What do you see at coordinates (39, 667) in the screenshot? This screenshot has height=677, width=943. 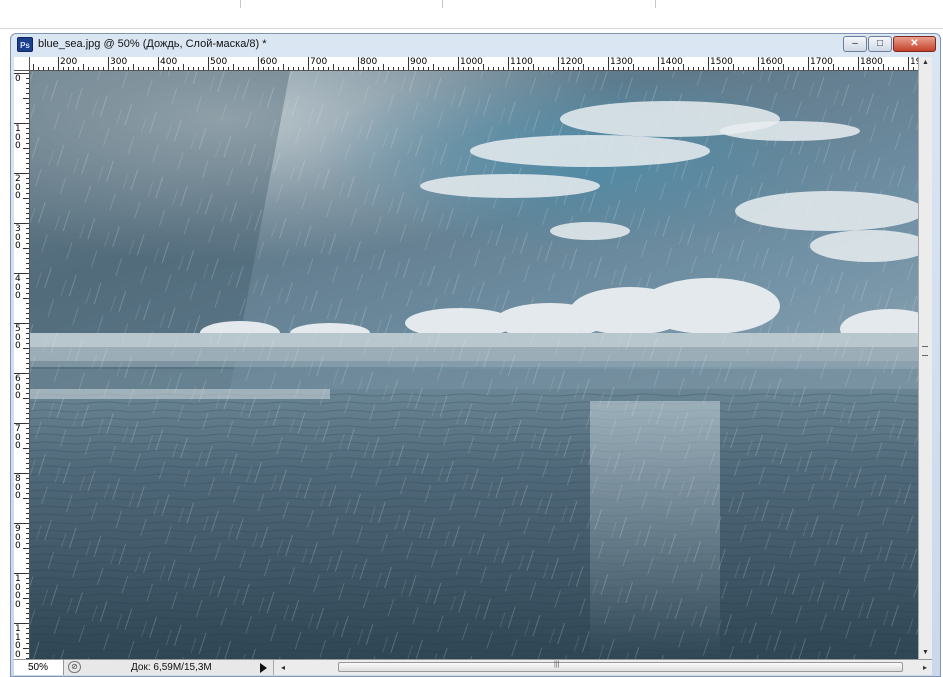 I see `zoom-level-field: 50%` at bounding box center [39, 667].